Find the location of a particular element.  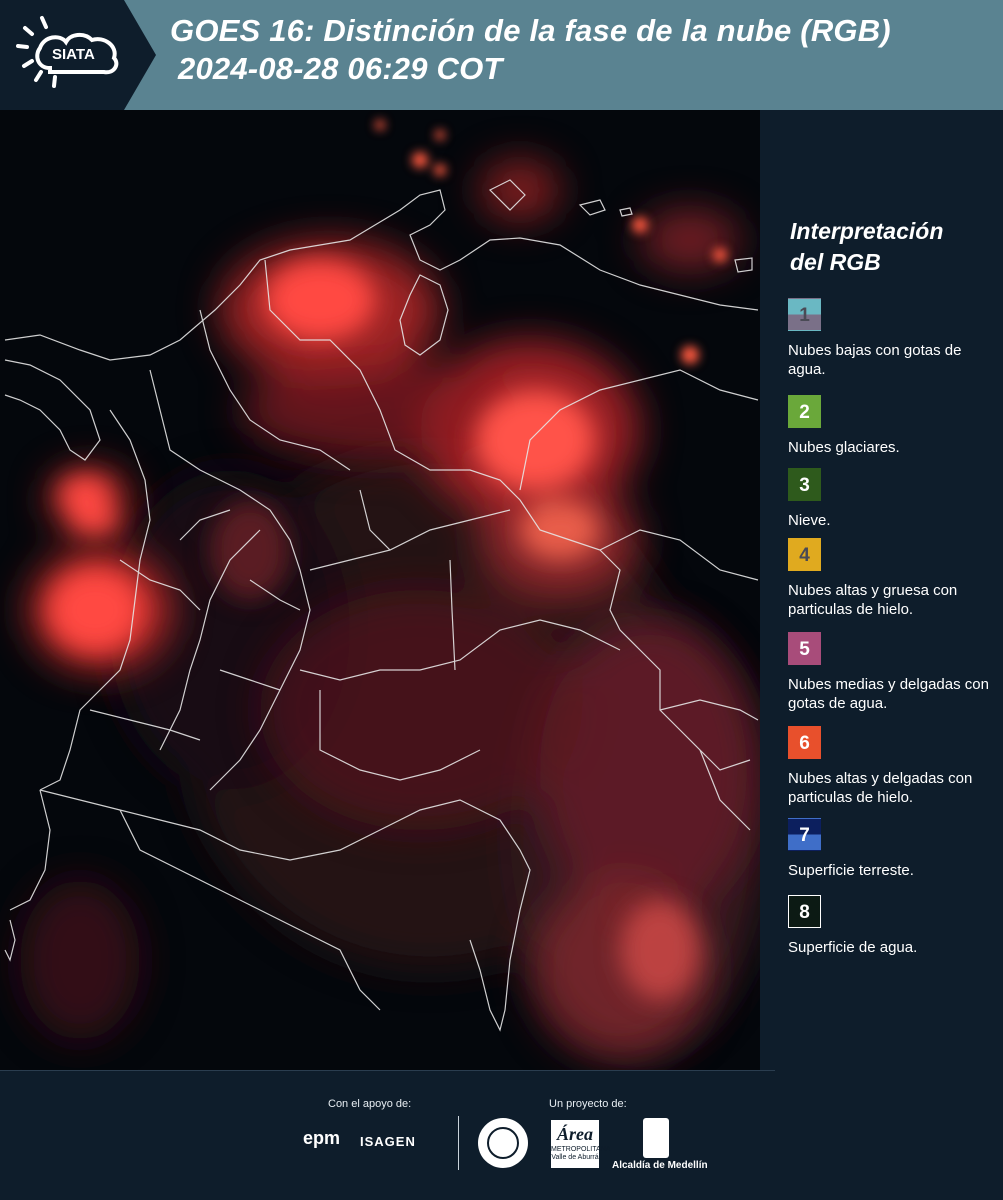

alcaldia-shield-icon is located at coordinates (656, 1138).